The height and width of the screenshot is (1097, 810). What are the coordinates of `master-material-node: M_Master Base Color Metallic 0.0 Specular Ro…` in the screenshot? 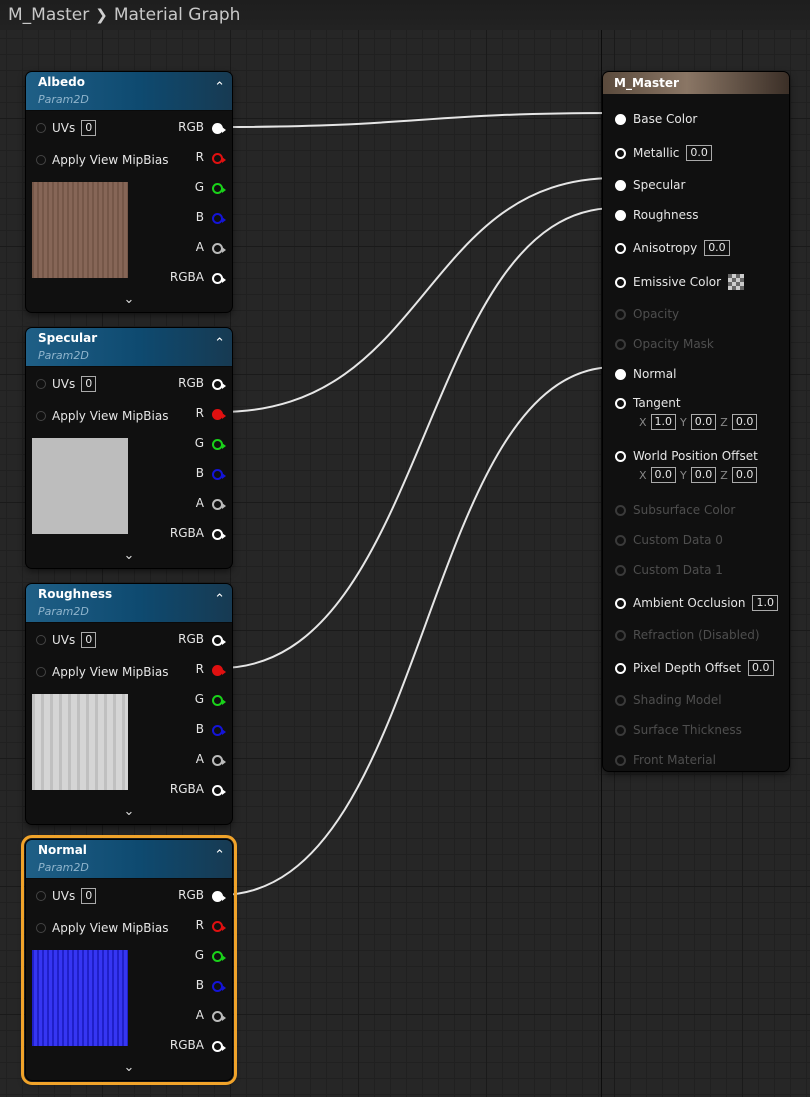 It's located at (696, 421).